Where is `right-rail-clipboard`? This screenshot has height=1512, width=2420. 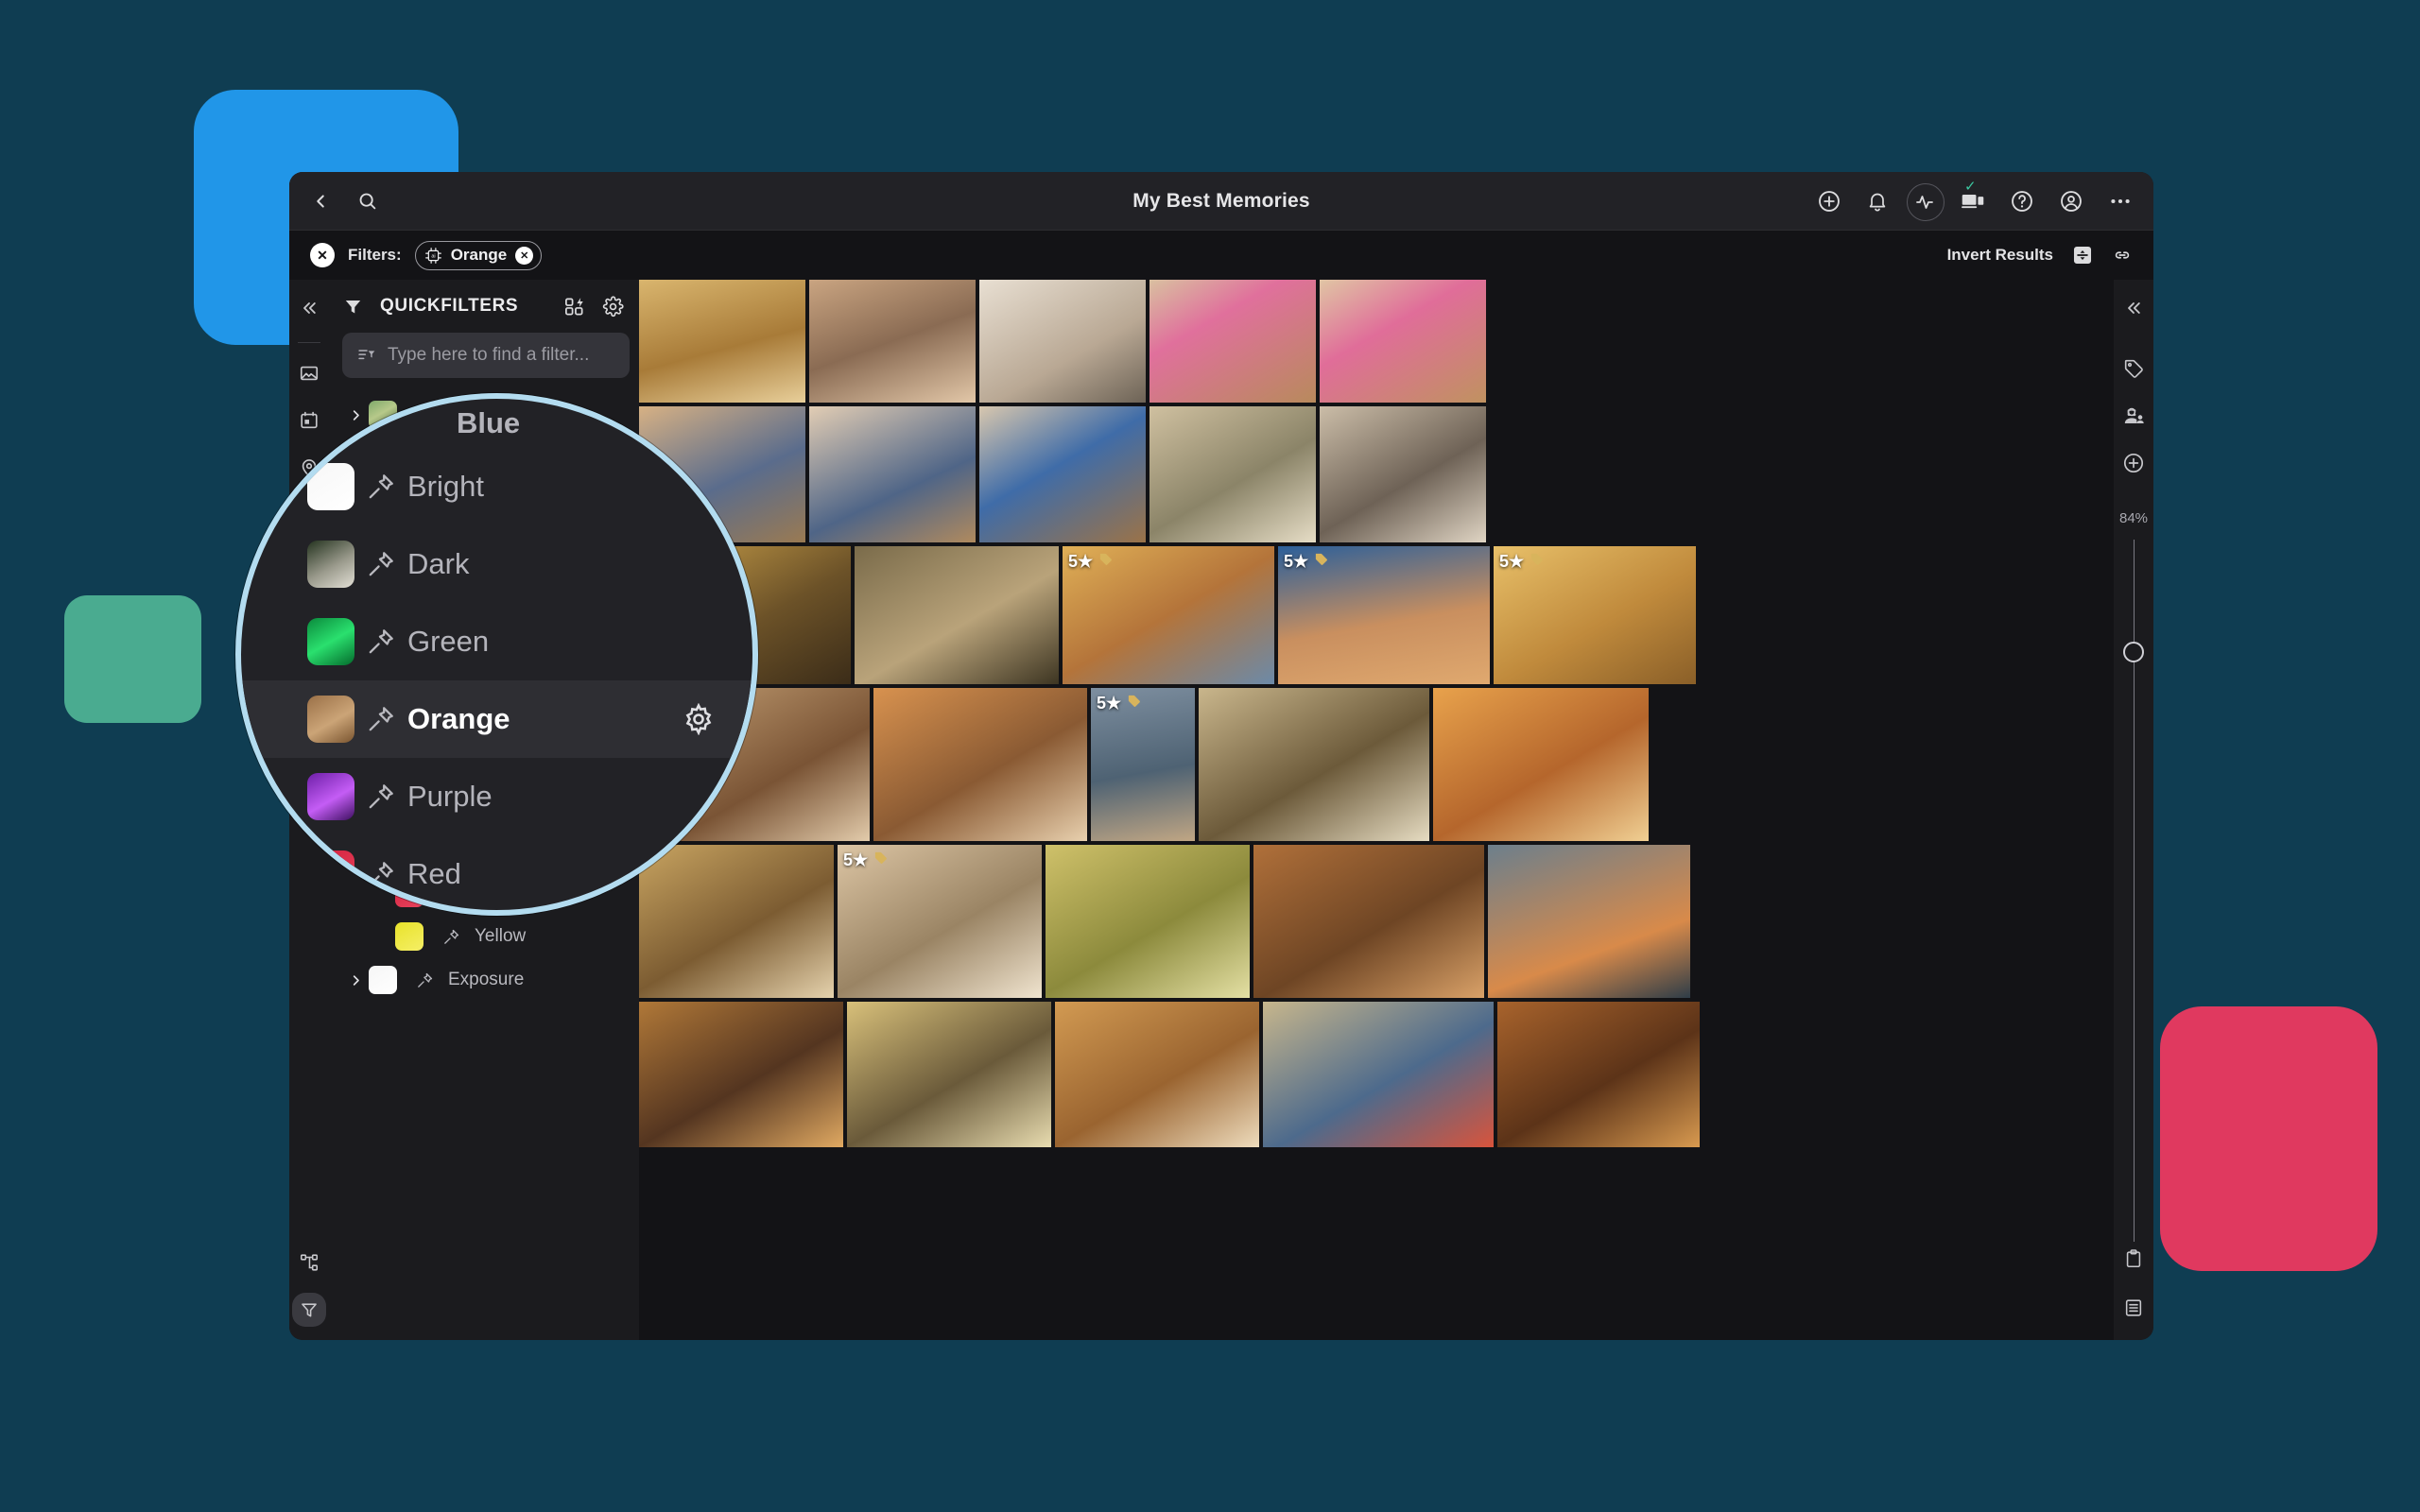
right-rail-clipboard is located at coordinates (2134, 1259).